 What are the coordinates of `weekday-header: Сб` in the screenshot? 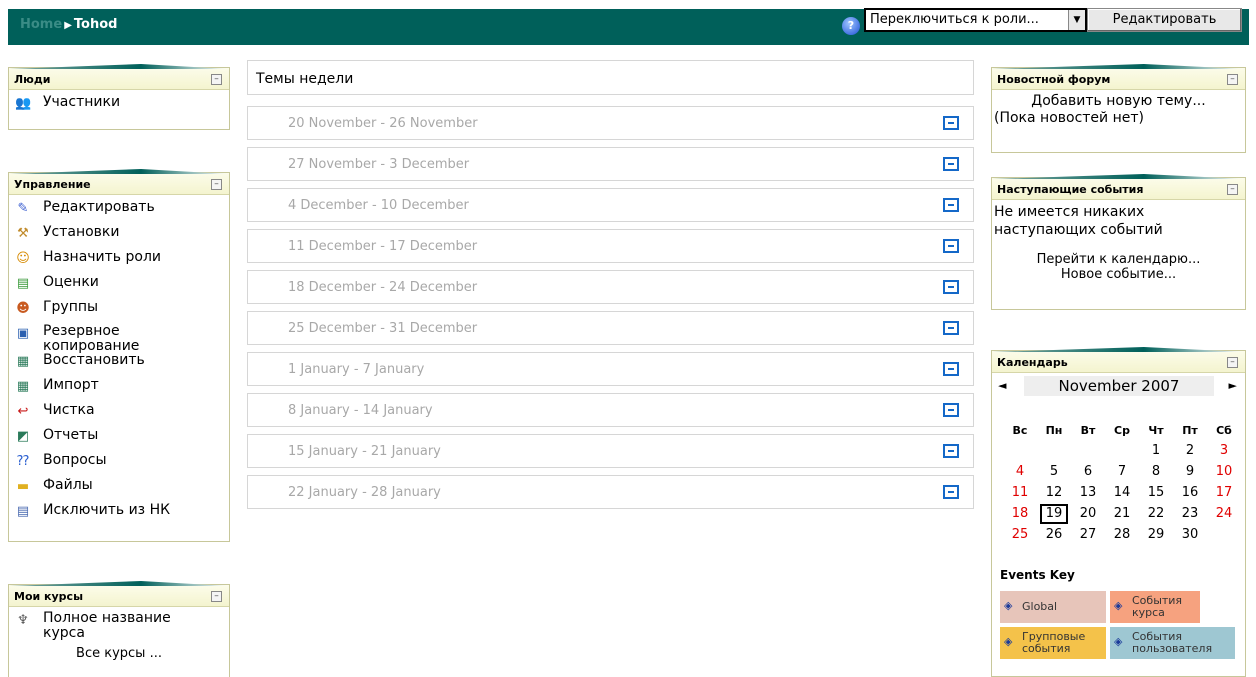 It's located at (1224, 430).